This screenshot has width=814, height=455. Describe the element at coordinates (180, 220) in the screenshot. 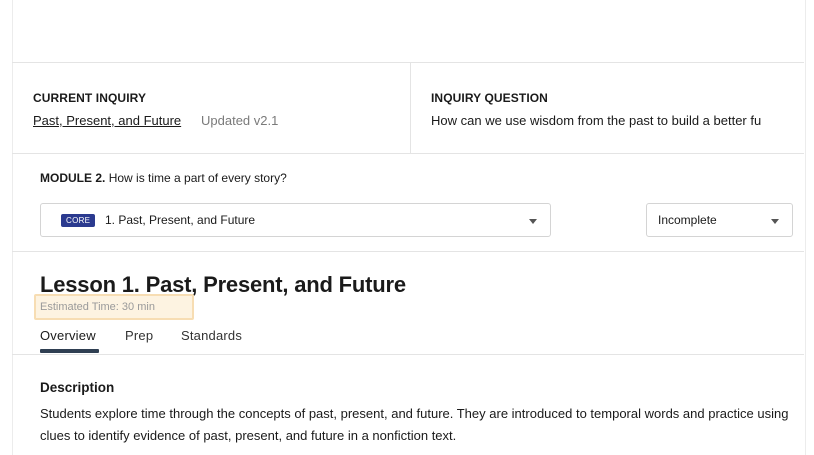

I see `lesson-select-value: 1. Past, Present, and Future` at that location.